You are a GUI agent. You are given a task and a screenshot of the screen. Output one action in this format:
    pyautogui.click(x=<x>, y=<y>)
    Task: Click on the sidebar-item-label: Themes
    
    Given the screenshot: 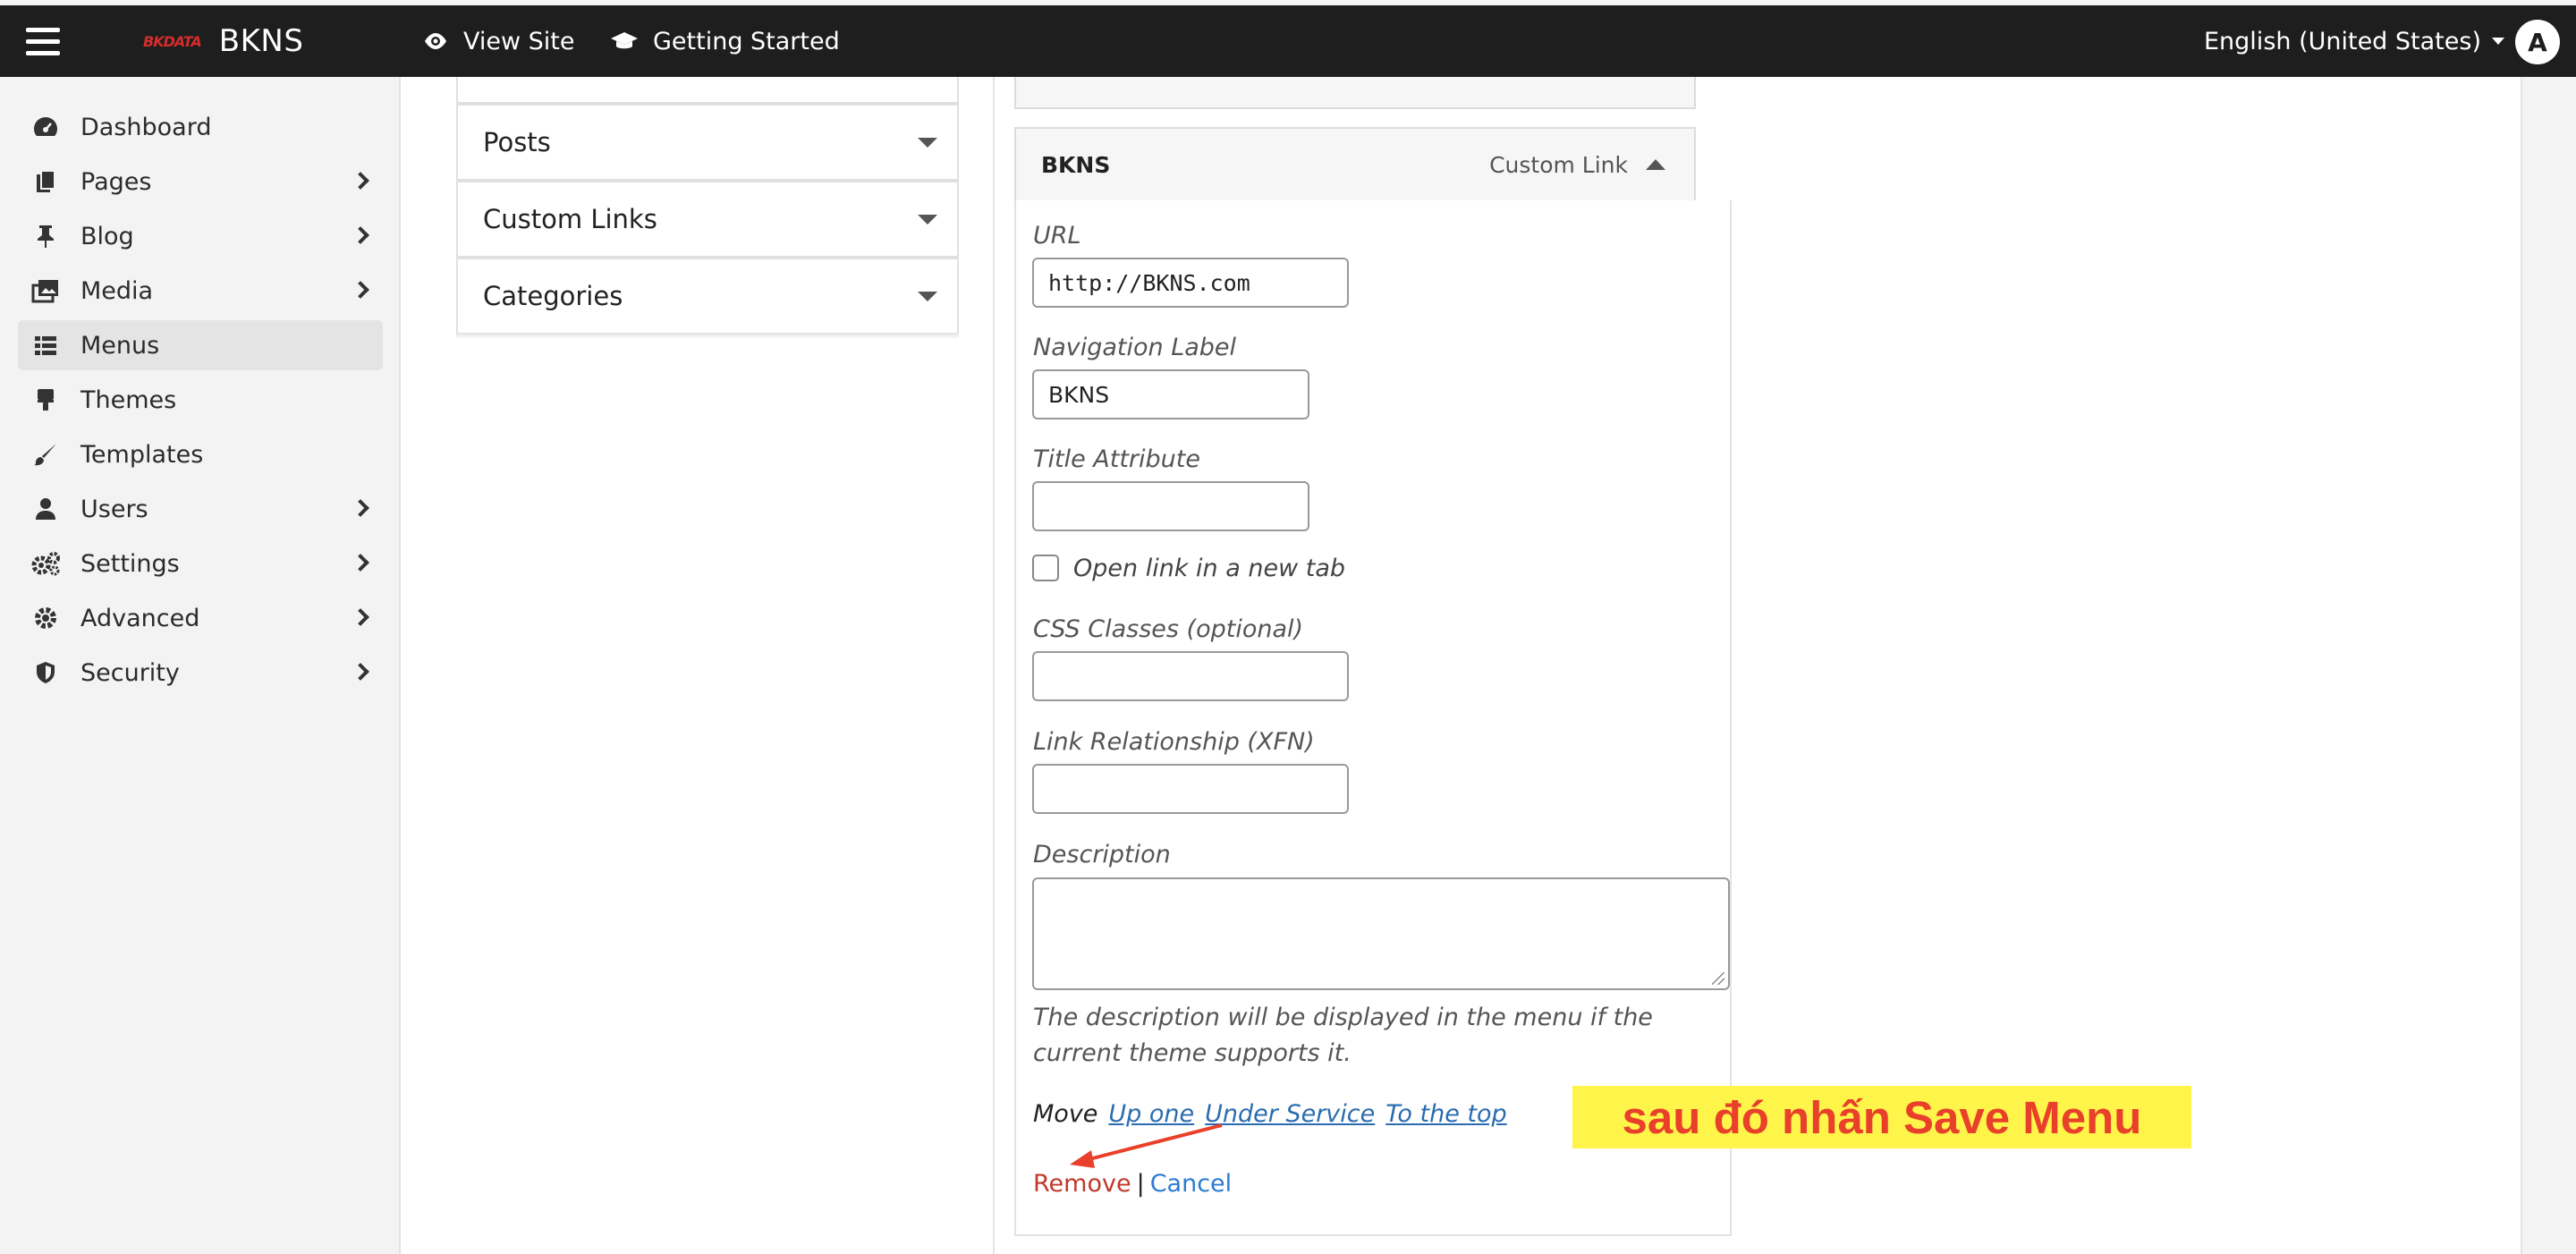 What is the action you would take?
    pyautogui.click(x=128, y=400)
    